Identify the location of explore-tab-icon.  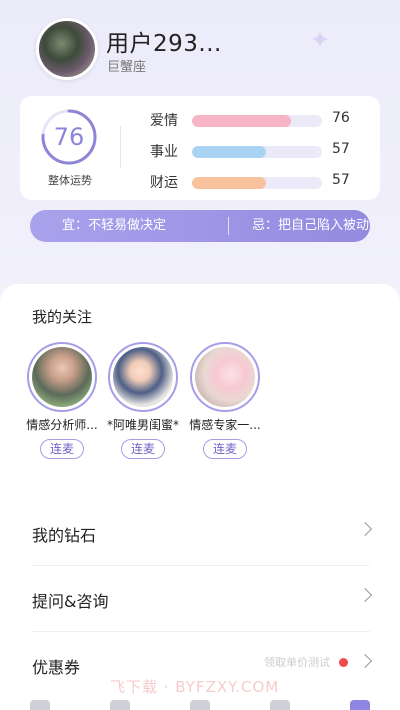
(120, 705).